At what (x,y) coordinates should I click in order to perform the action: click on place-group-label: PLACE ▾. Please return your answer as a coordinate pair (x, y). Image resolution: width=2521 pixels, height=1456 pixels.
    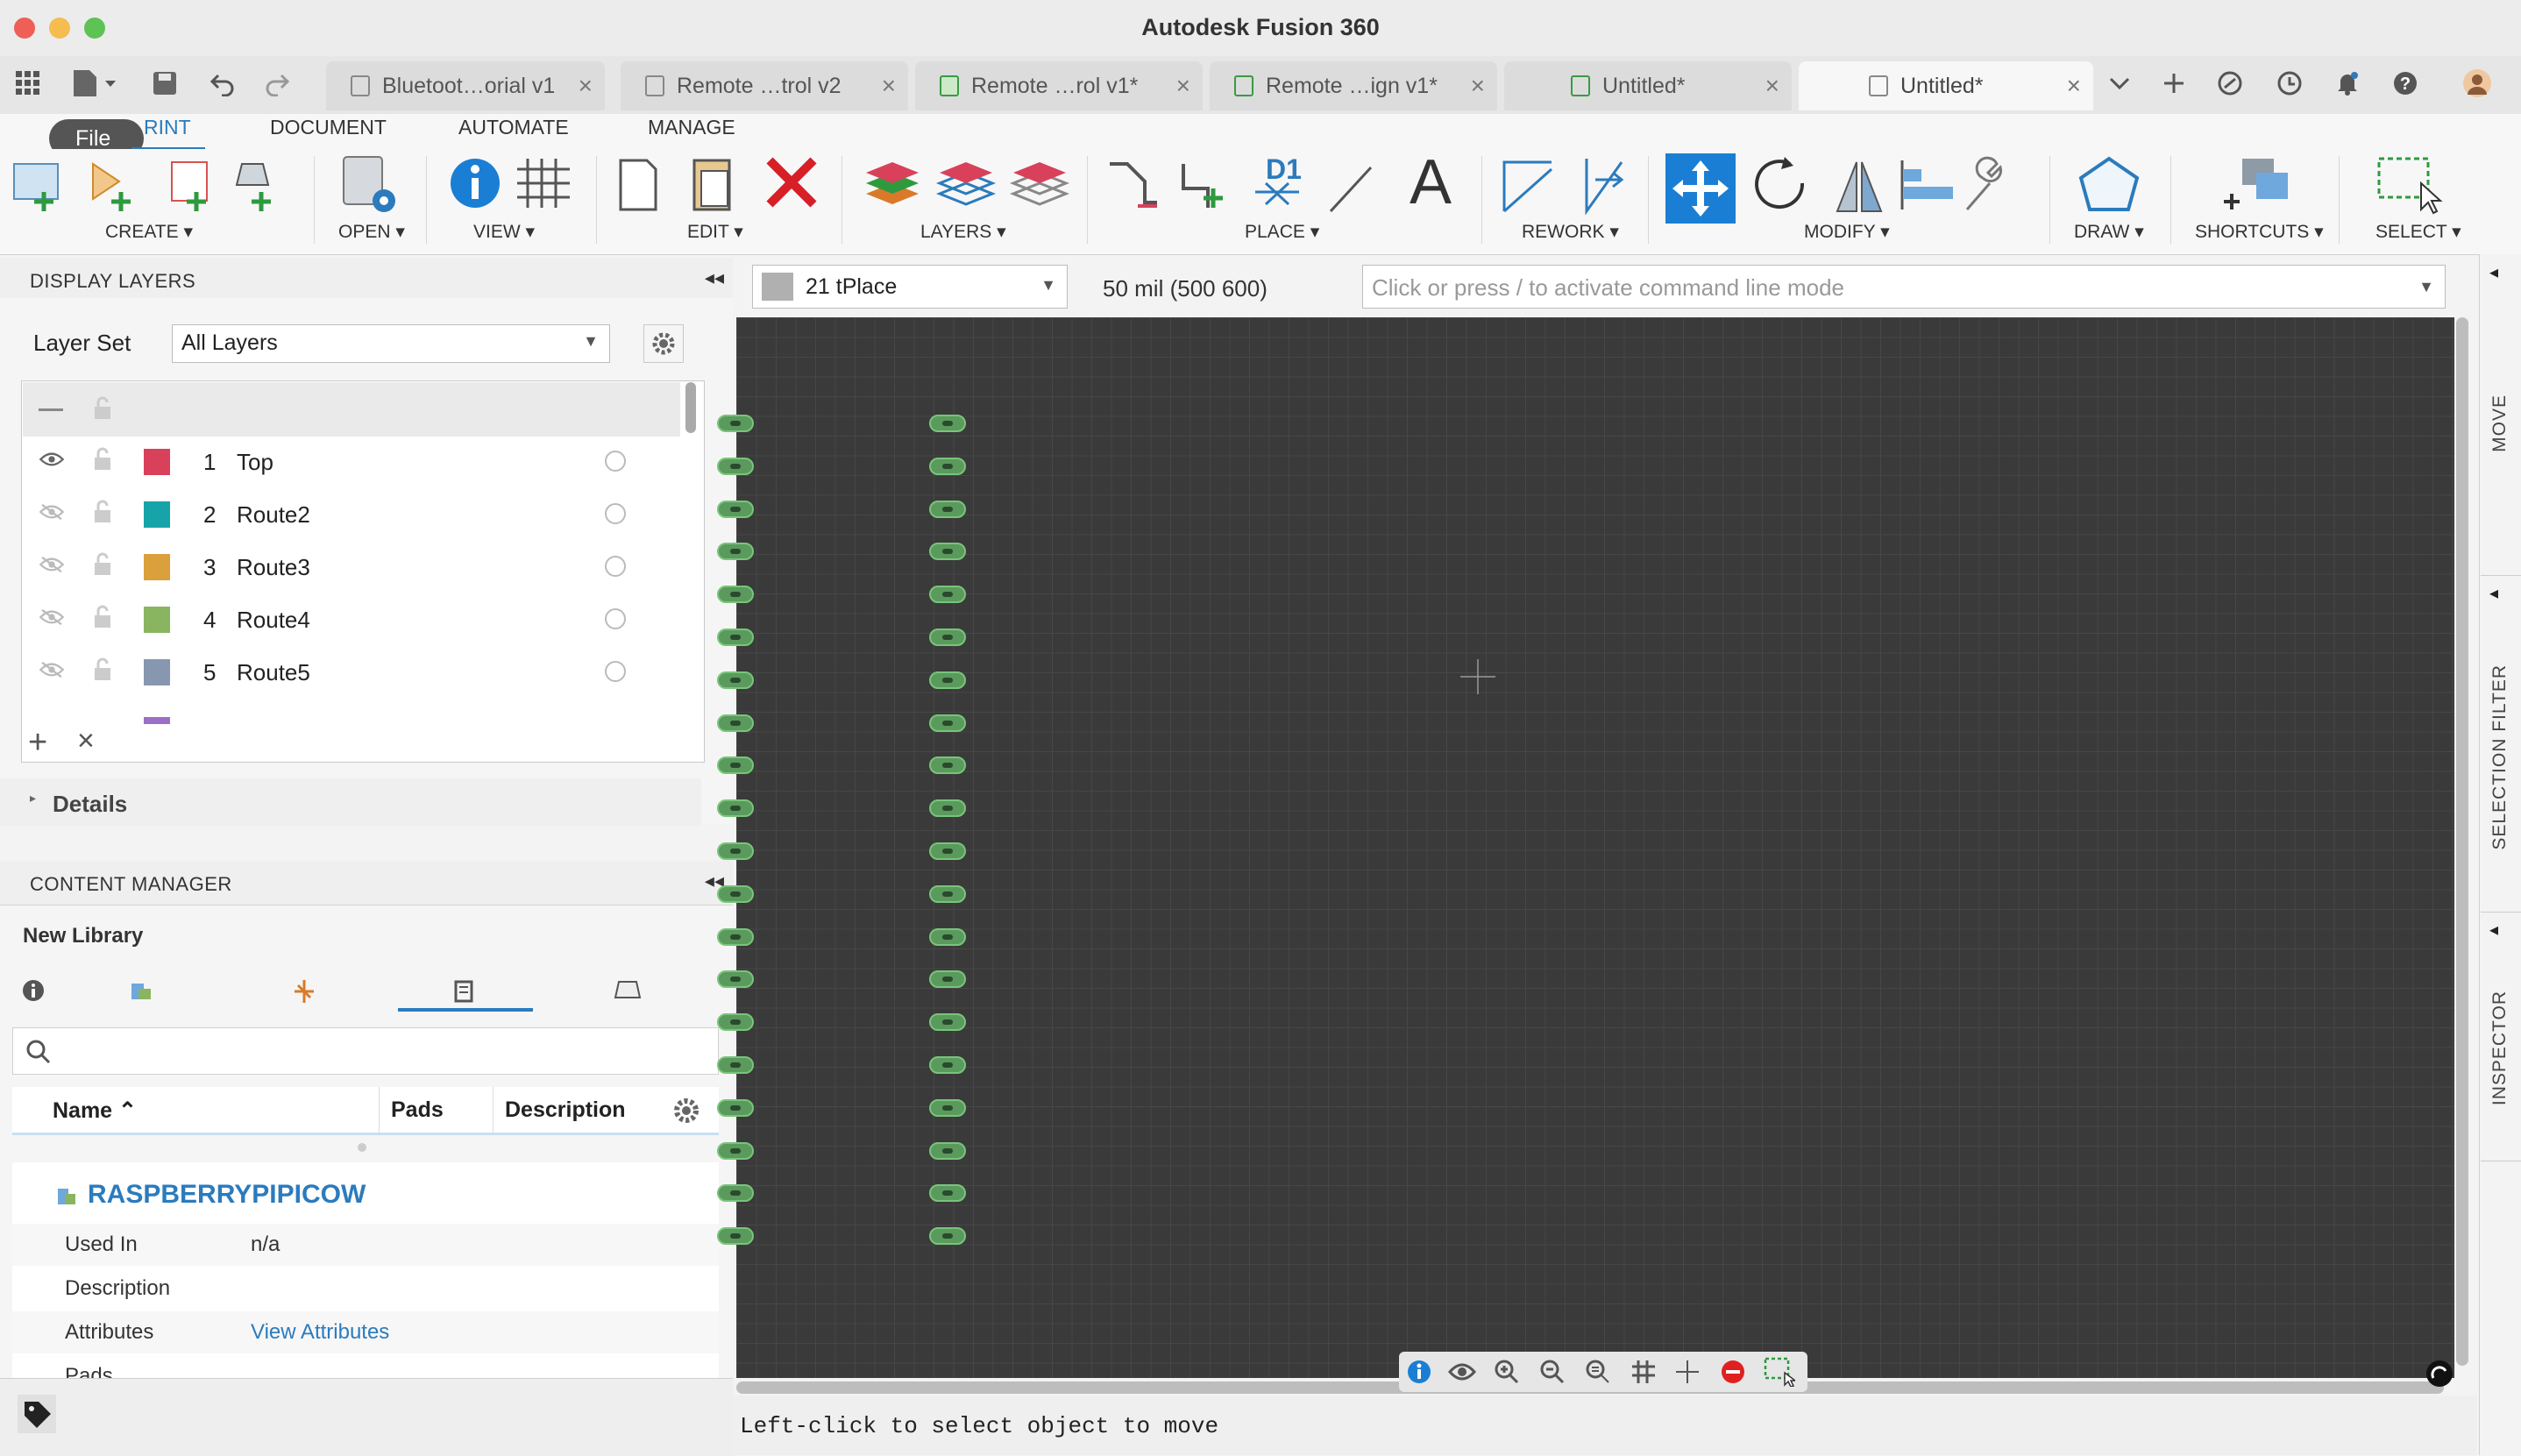
    Looking at the image, I should click on (1282, 232).